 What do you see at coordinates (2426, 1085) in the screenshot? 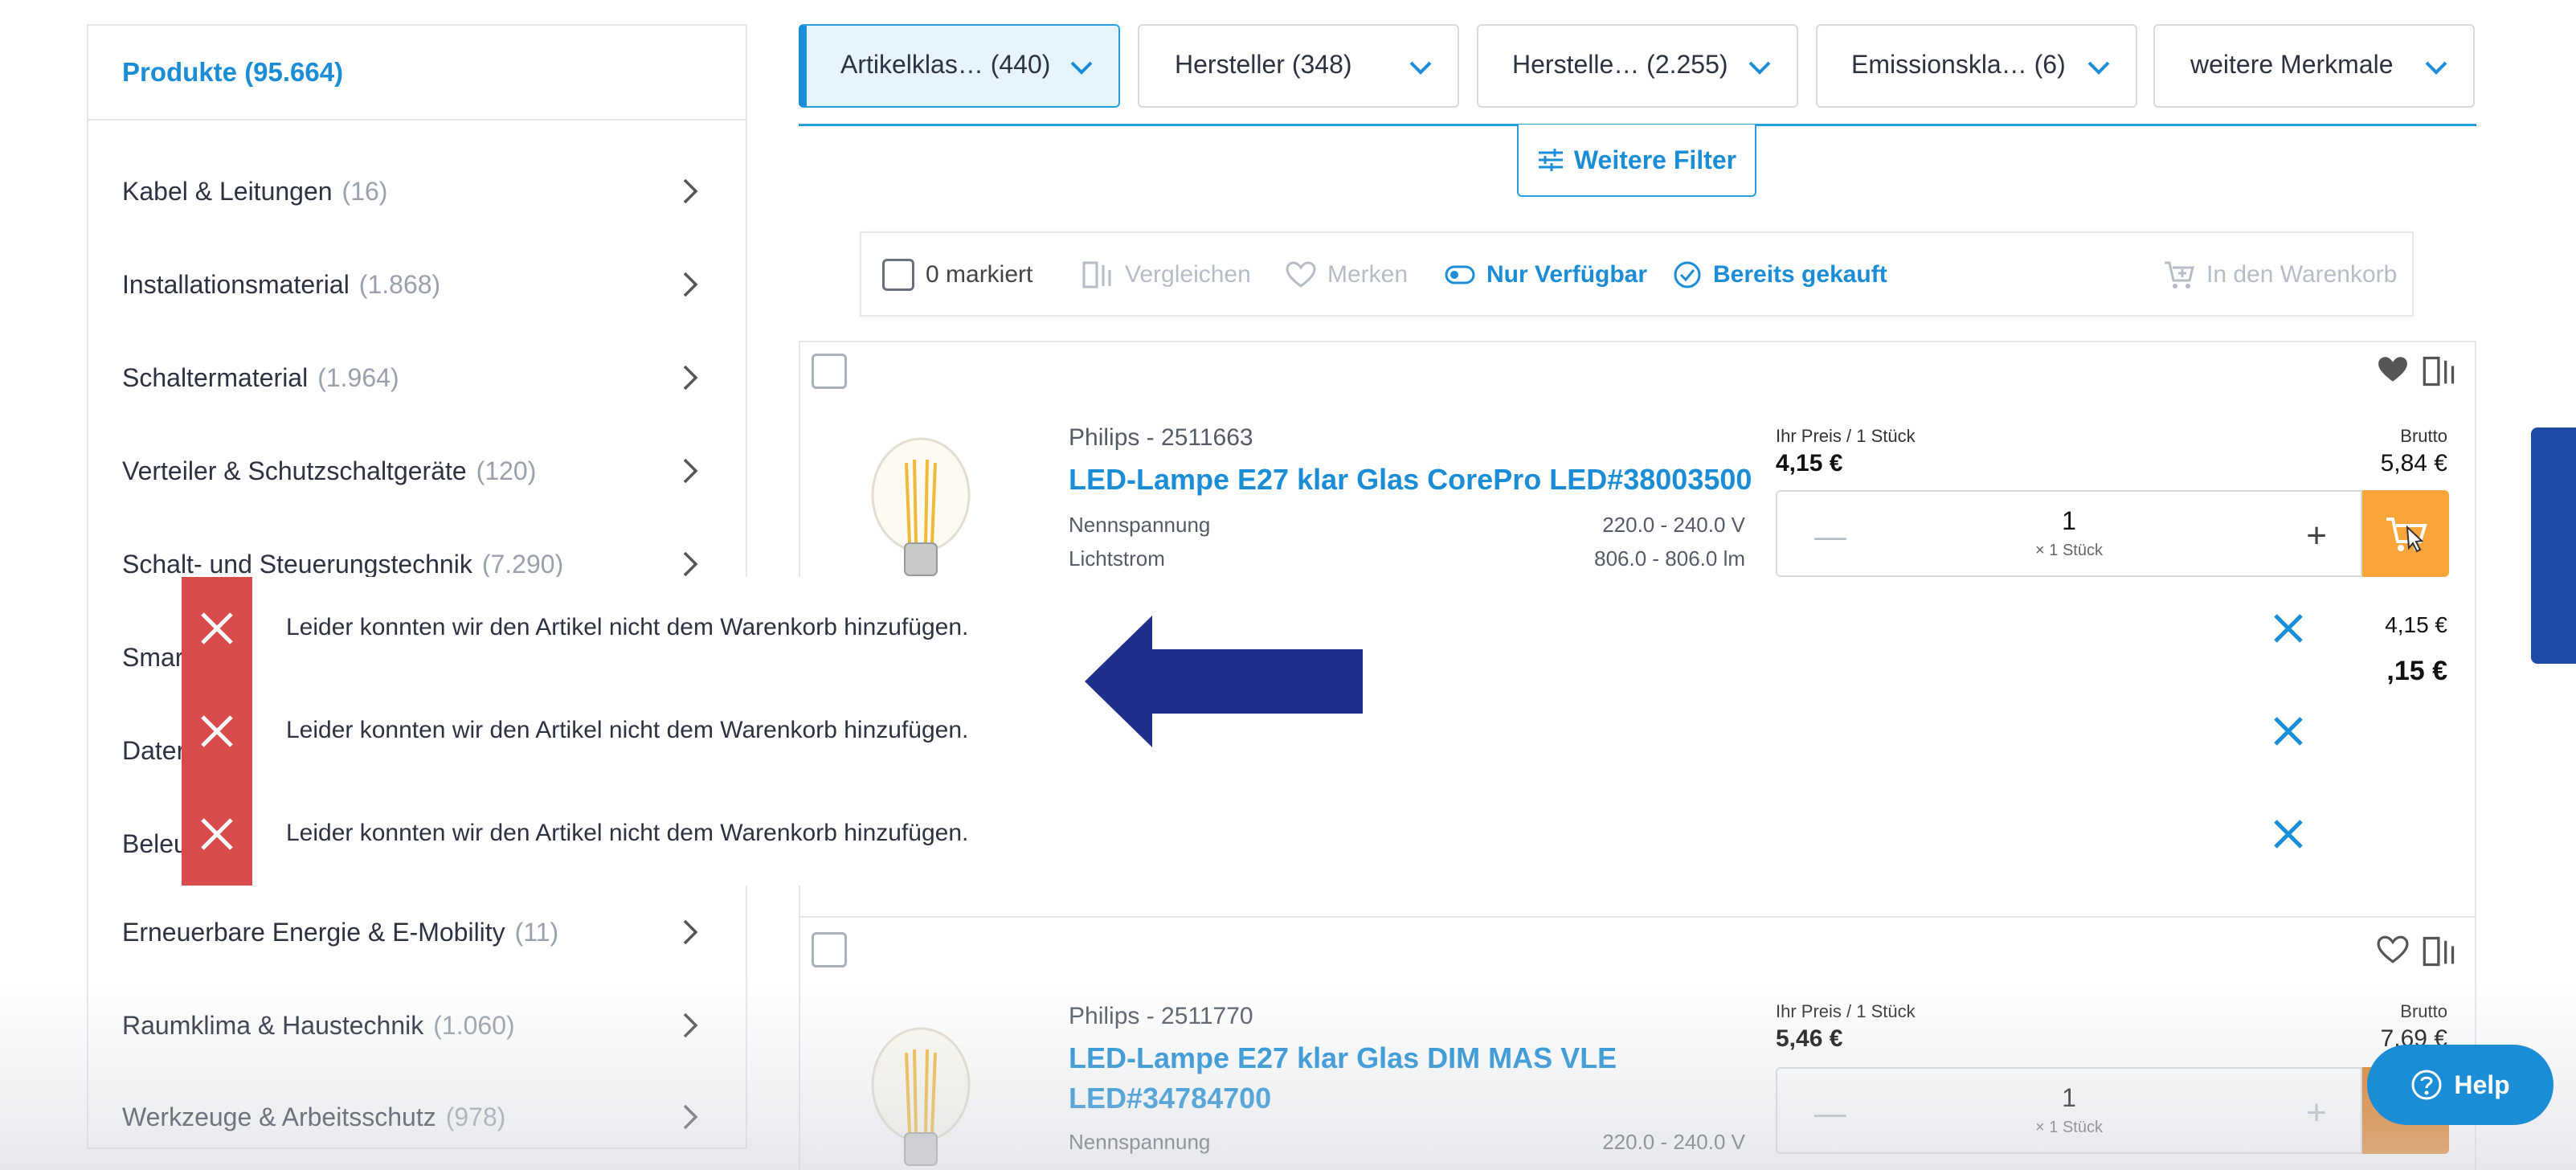
I see `question-circle-icon` at bounding box center [2426, 1085].